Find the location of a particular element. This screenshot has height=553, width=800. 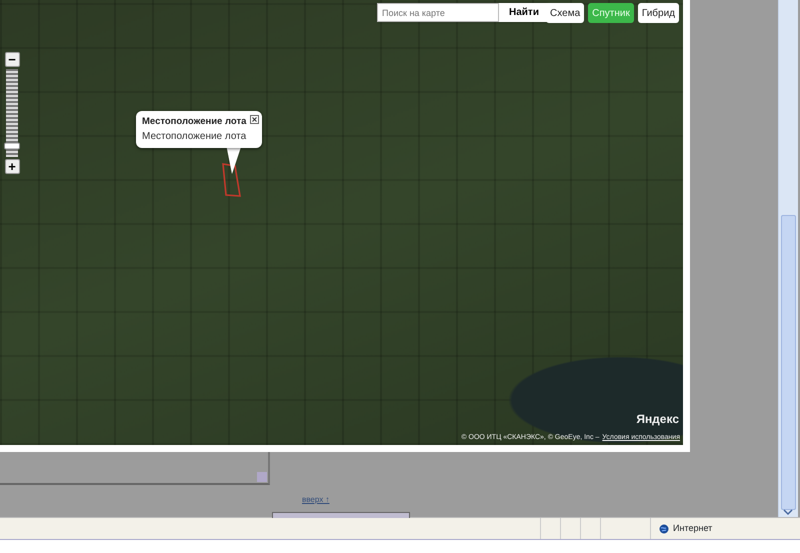

globe-icon is located at coordinates (664, 529).